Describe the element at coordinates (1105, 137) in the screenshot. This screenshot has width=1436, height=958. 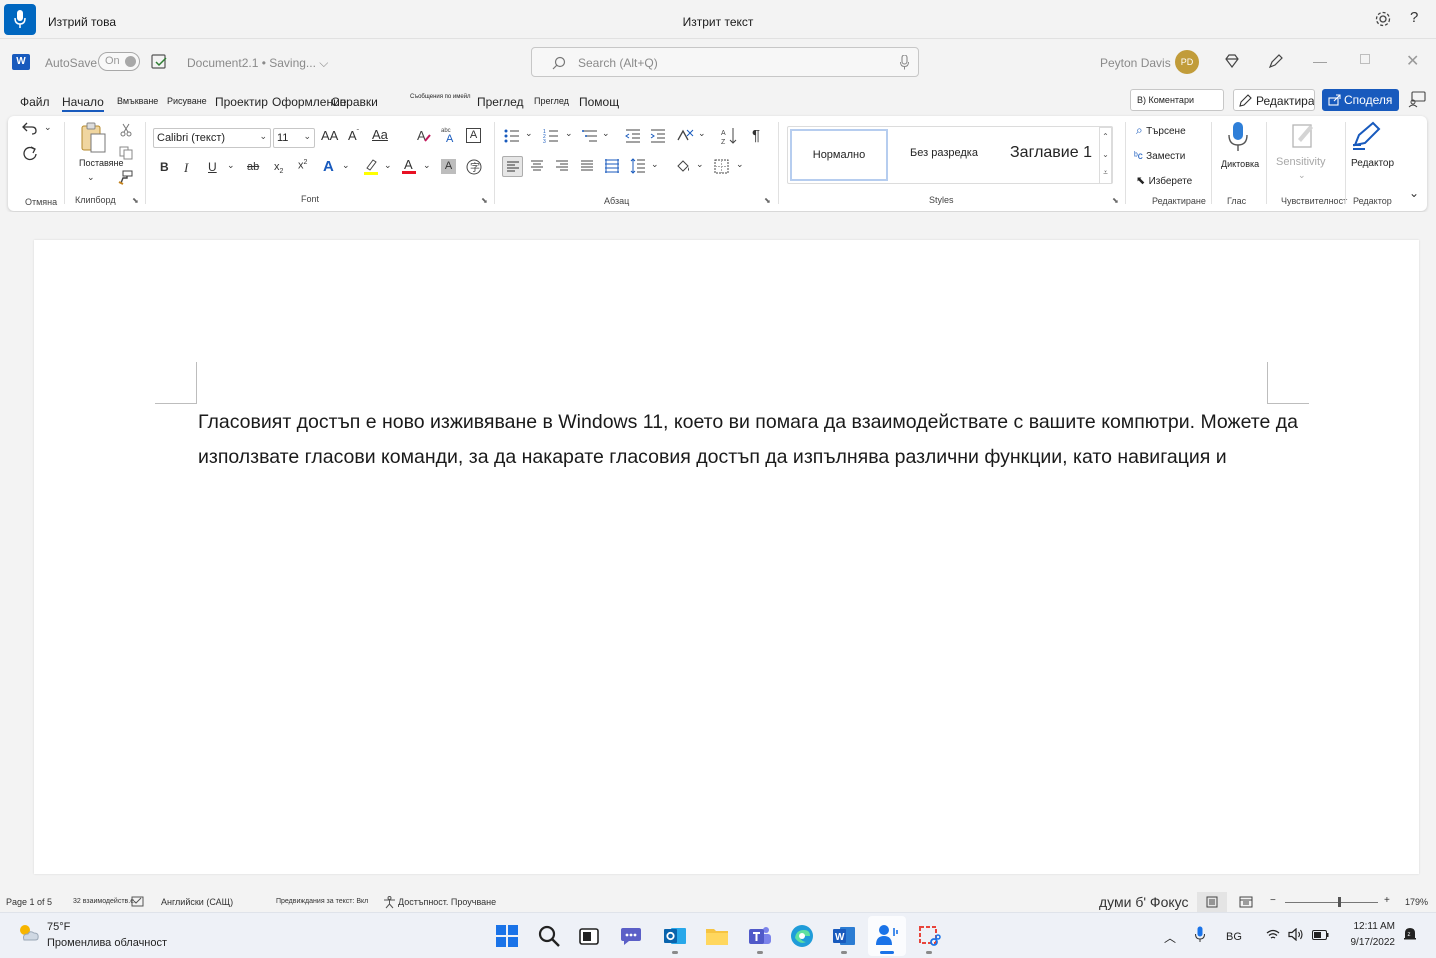
I see `chevron-up-icon: ⌃` at that location.